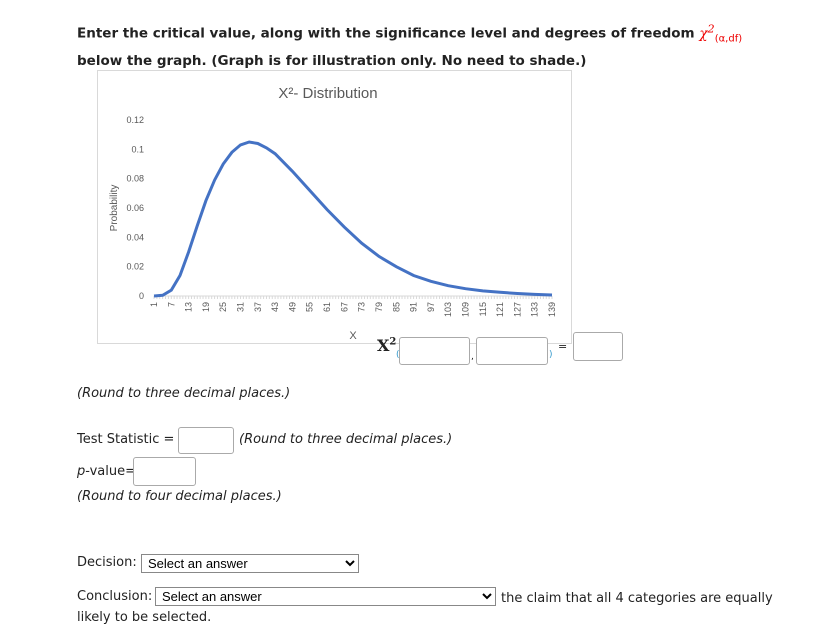  I want to click on chi-square-notation: χ2(α,df), so click(721, 33).